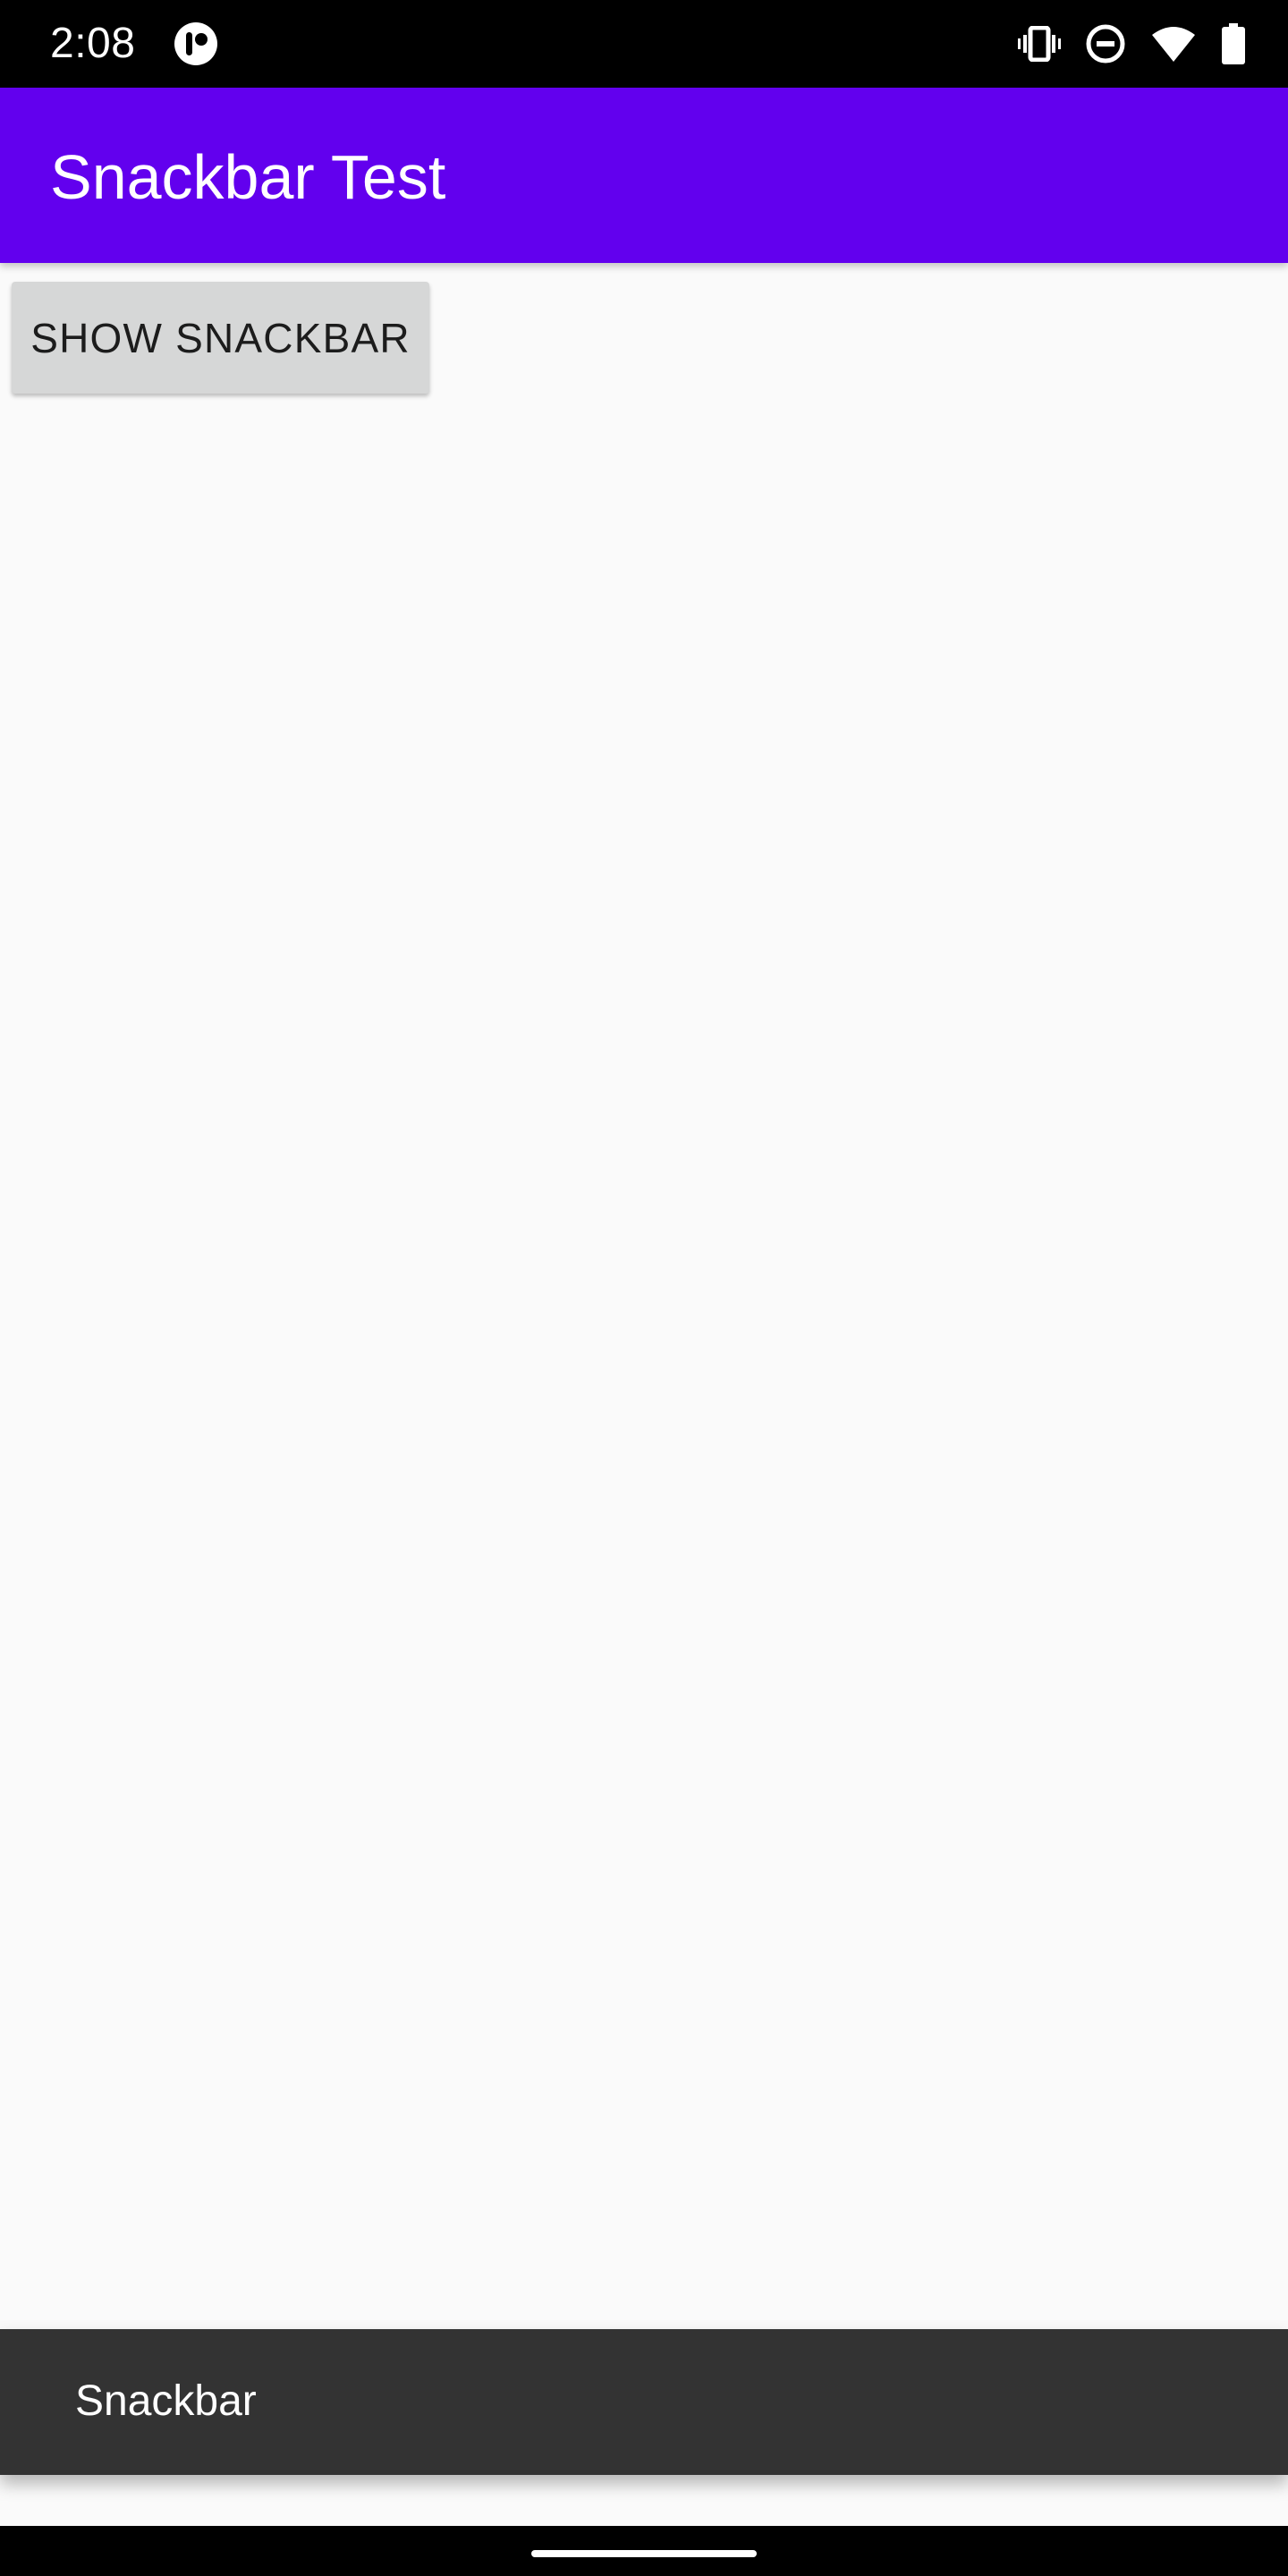  What do you see at coordinates (248, 177) in the screenshot?
I see `app-title: Snackbar Test` at bounding box center [248, 177].